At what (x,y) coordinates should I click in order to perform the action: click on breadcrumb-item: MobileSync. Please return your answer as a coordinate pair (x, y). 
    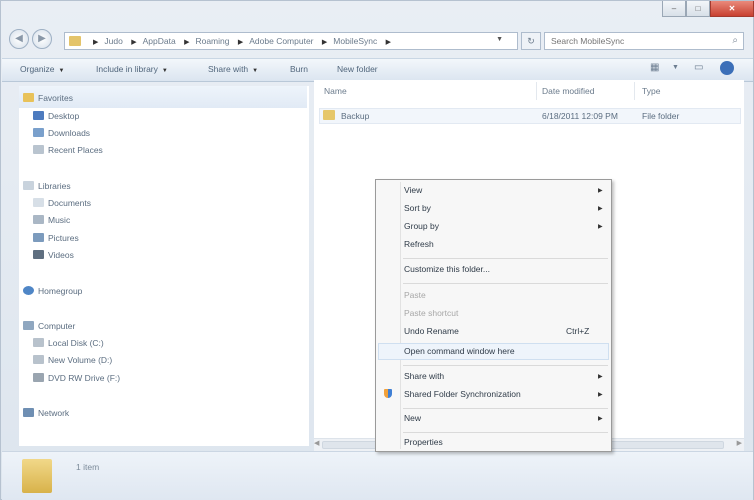
    Looking at the image, I should click on (355, 41).